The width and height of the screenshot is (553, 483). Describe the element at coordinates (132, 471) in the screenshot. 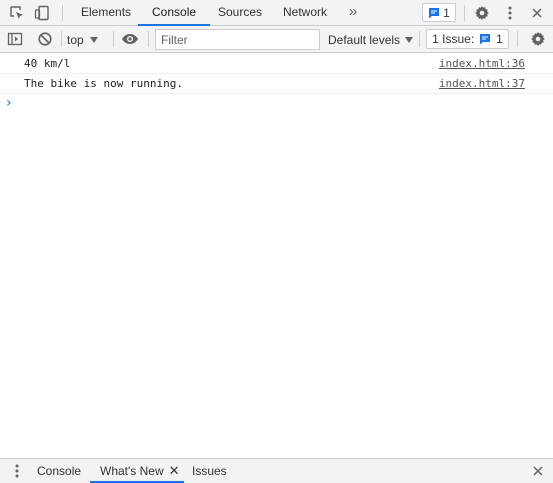

I see `drawer-tab-label: What's New` at that location.